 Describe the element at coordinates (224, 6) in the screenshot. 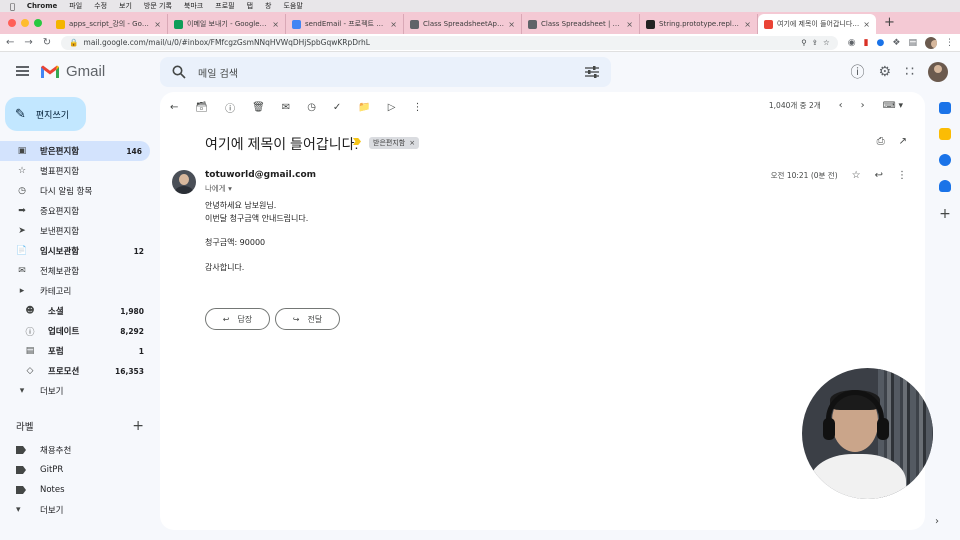

I see `menubar-item: 프로필` at that location.